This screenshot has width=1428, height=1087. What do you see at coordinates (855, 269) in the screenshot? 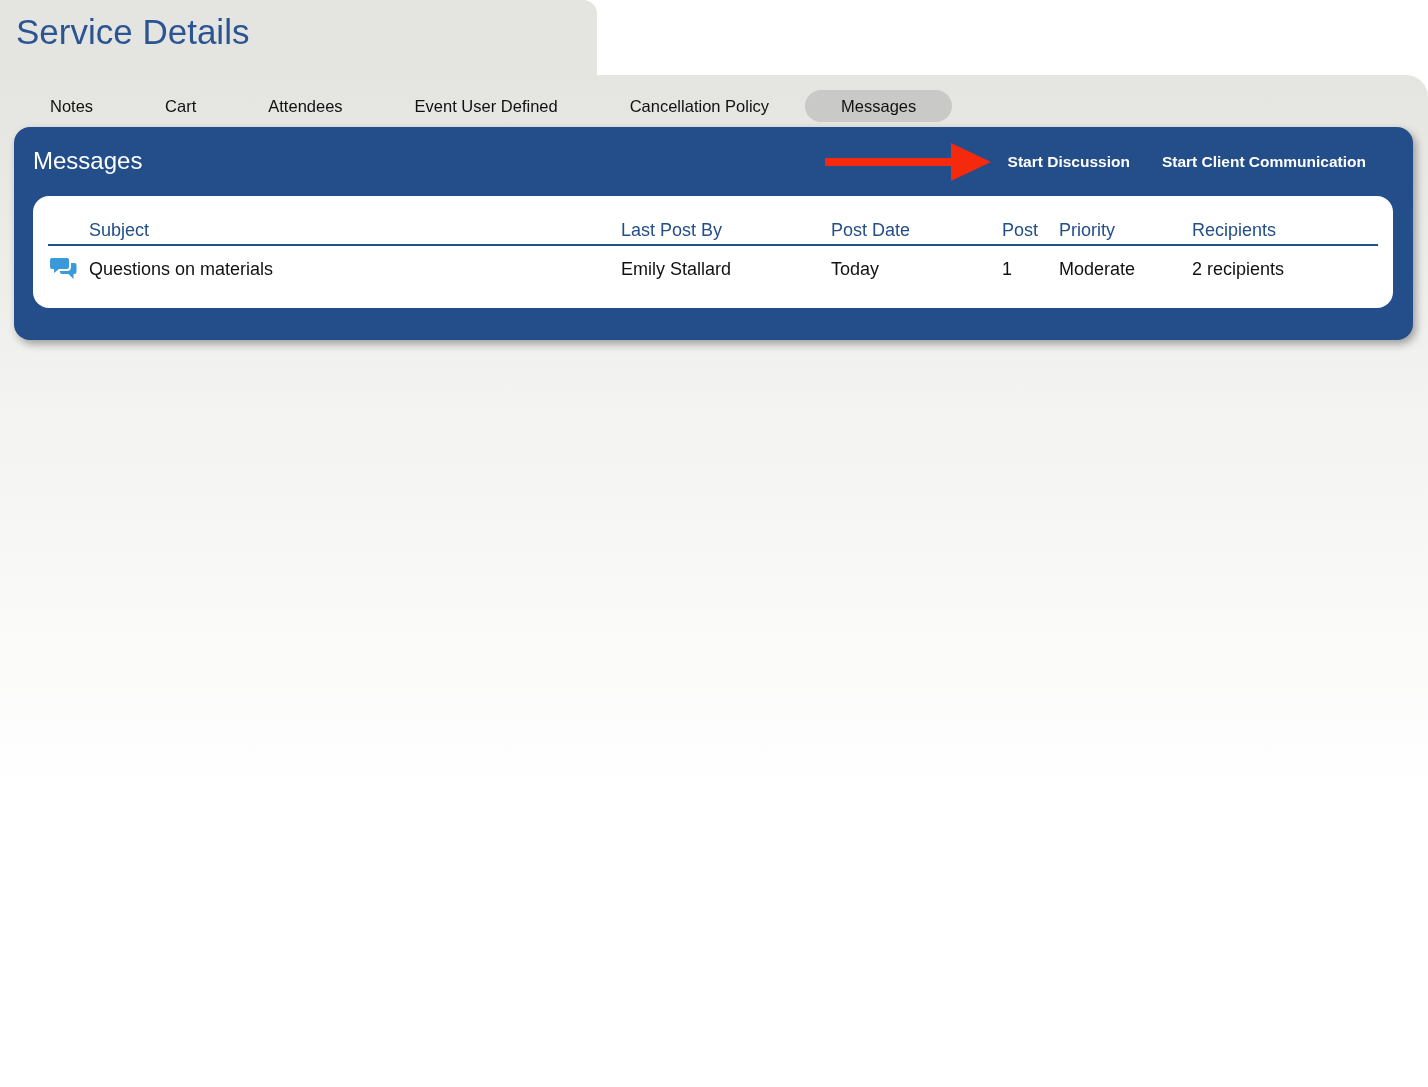
I see `table-cell: Today` at bounding box center [855, 269].